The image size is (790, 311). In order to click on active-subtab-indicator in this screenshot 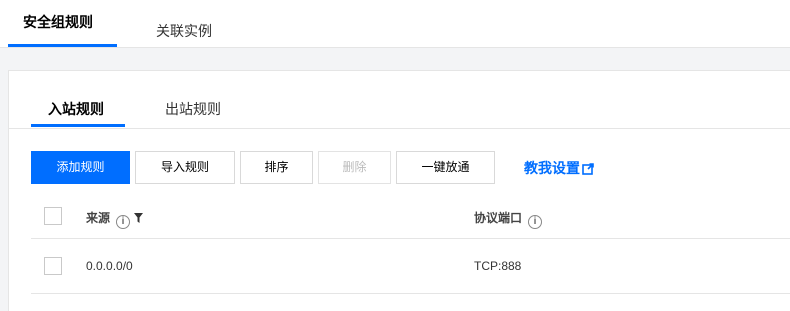, I will do `click(78, 125)`.